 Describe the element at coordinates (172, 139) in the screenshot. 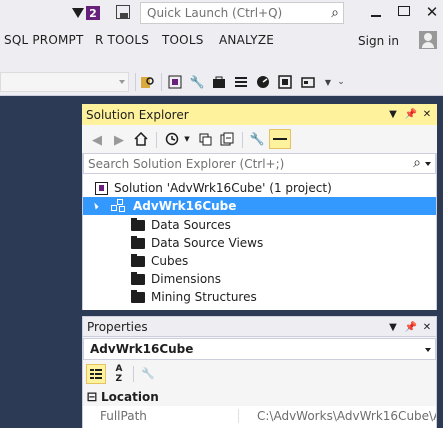

I see `history-icon` at that location.